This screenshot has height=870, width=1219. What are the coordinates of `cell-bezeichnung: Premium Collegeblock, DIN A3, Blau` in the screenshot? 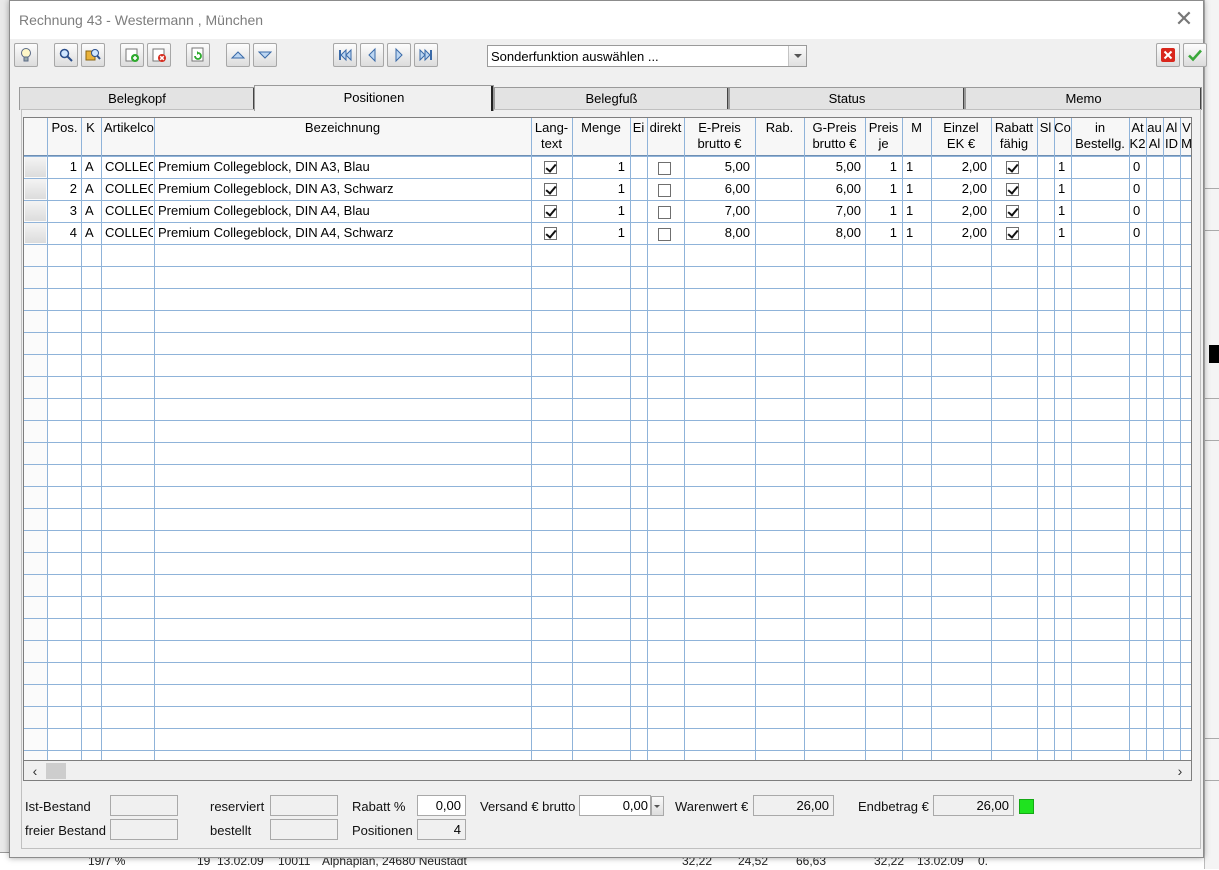 It's located at (343, 167).